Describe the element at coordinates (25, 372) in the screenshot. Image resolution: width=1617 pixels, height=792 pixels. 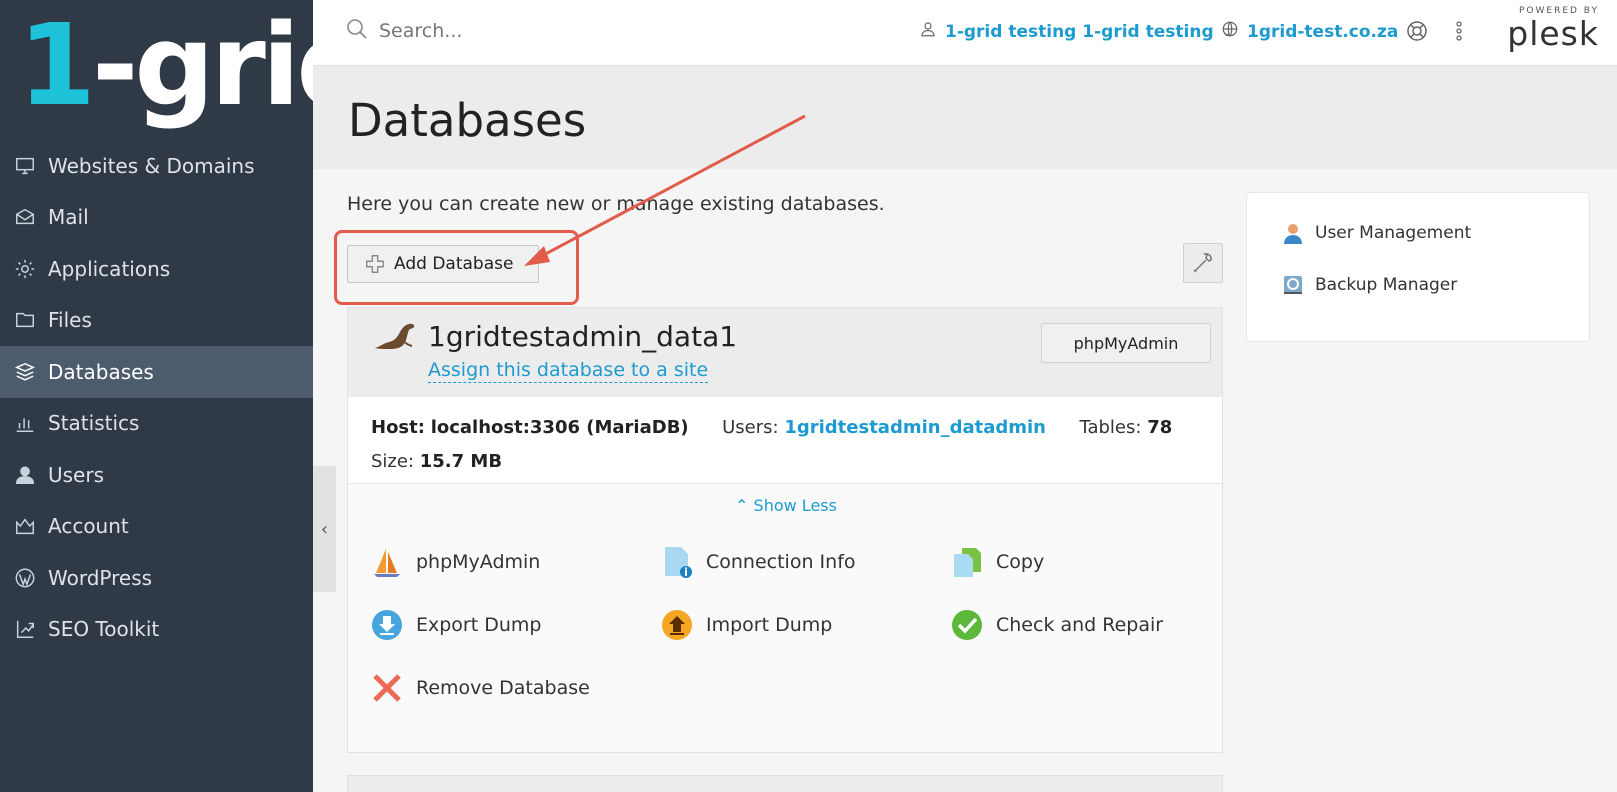
I see `database-stack-icon` at that location.